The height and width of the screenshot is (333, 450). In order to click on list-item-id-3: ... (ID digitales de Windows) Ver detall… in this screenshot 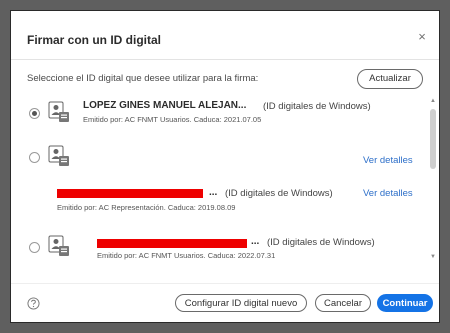, I will do `click(223, 199)`.